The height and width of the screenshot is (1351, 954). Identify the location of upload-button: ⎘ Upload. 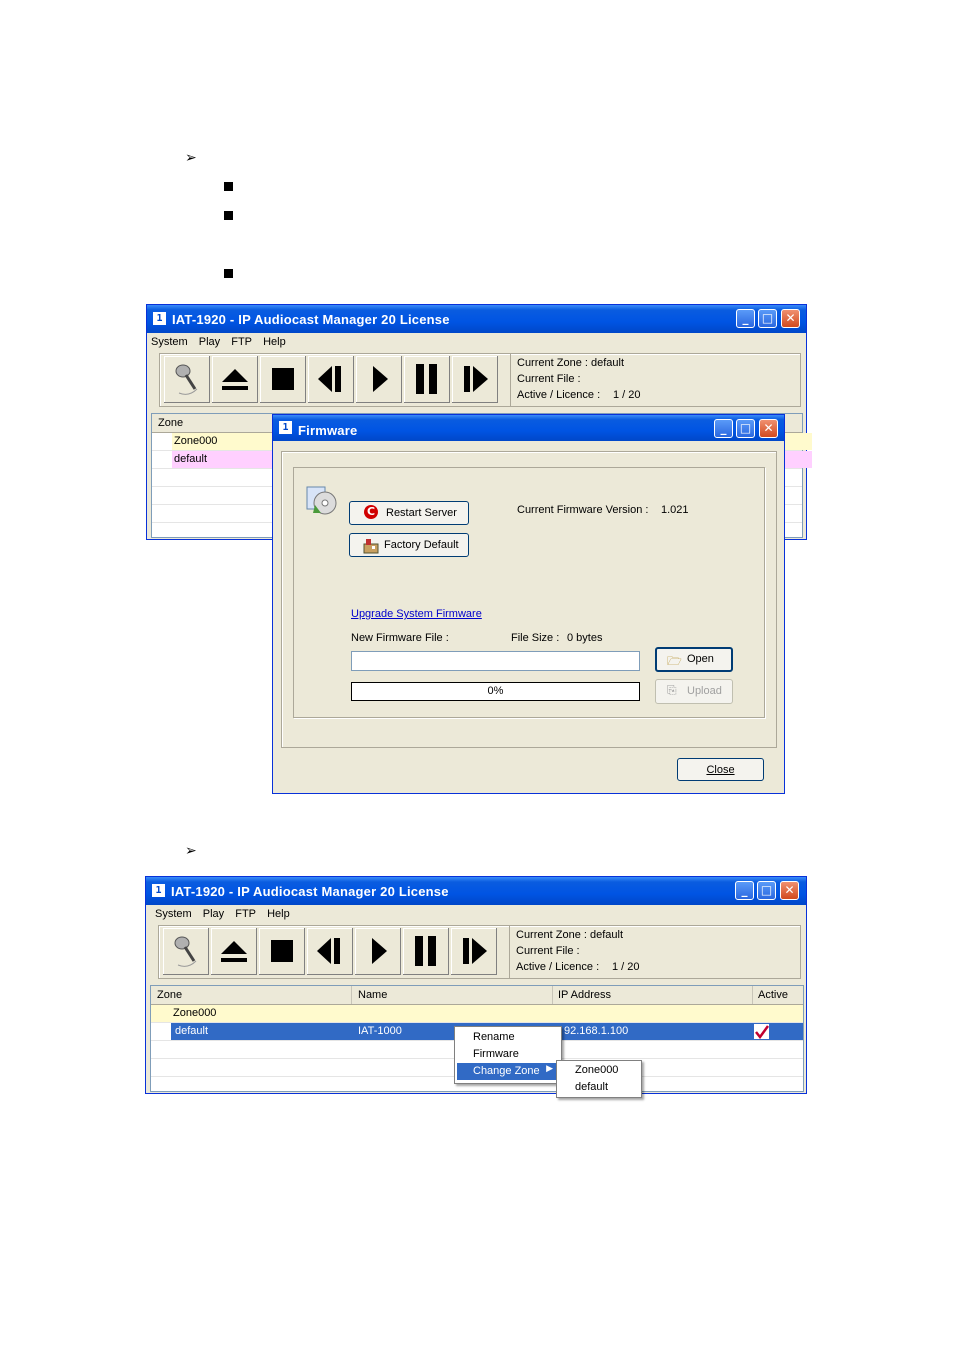
(694, 691).